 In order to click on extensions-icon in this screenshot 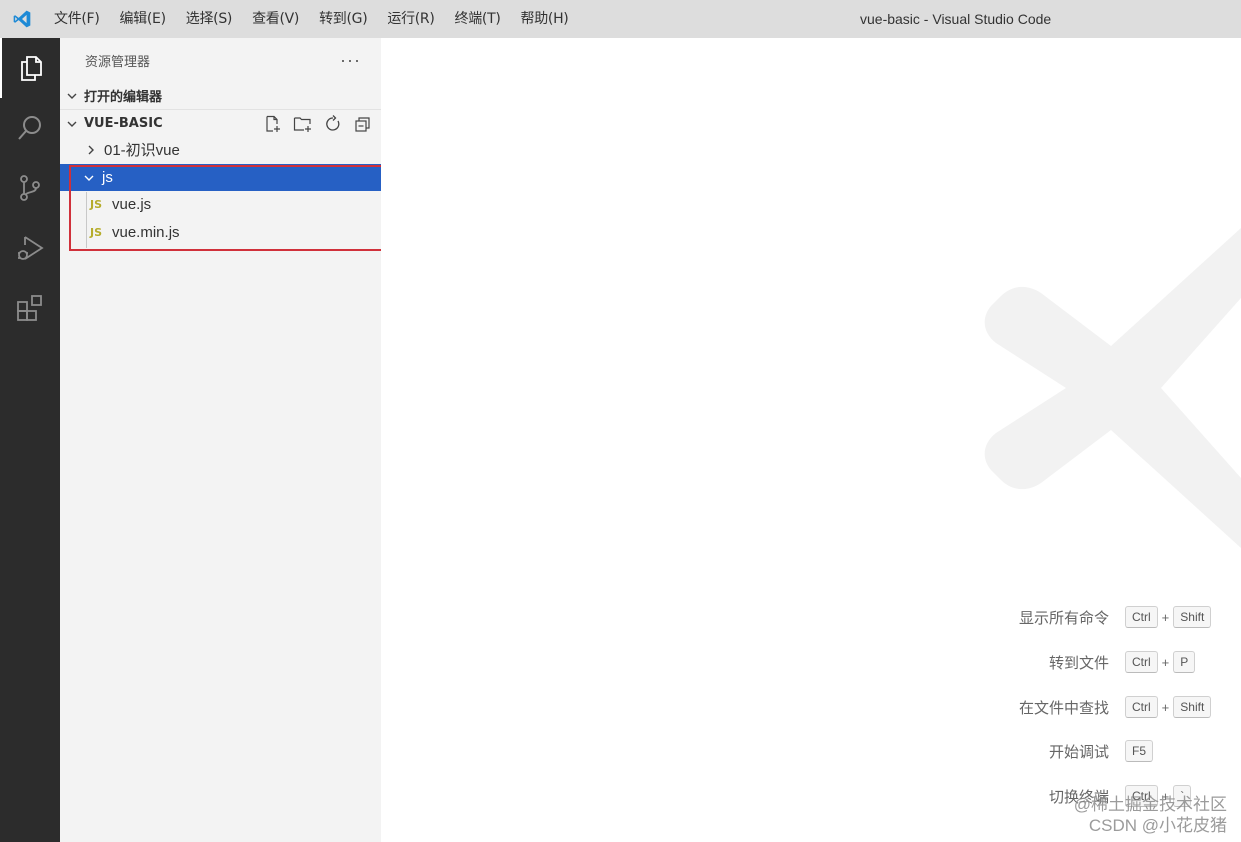, I will do `click(30, 308)`.